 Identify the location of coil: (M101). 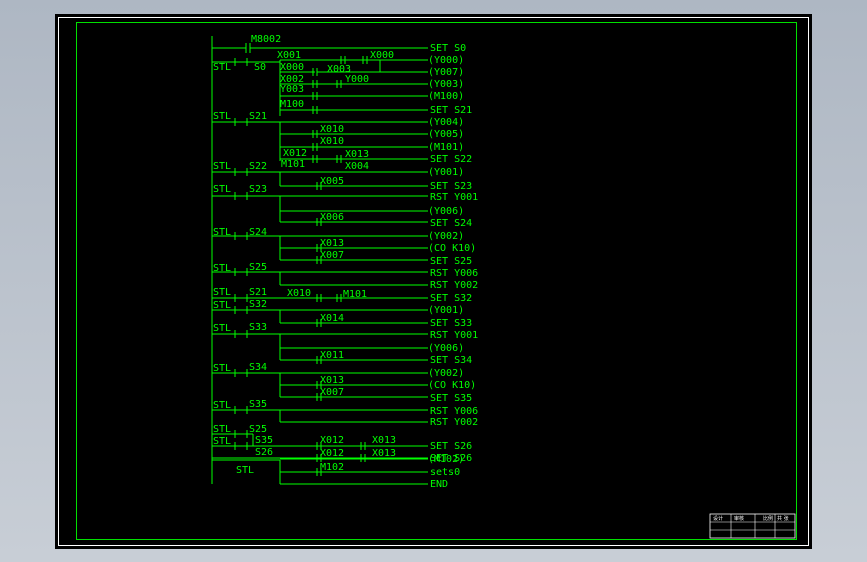
(446, 147).